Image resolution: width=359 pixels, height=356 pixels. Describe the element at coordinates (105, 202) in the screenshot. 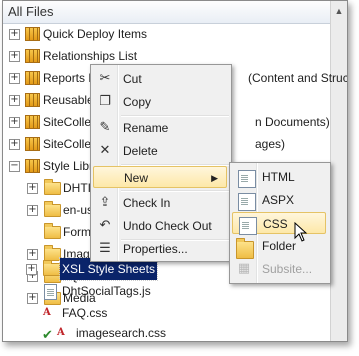

I see `check-in-icon: ⇪` at that location.